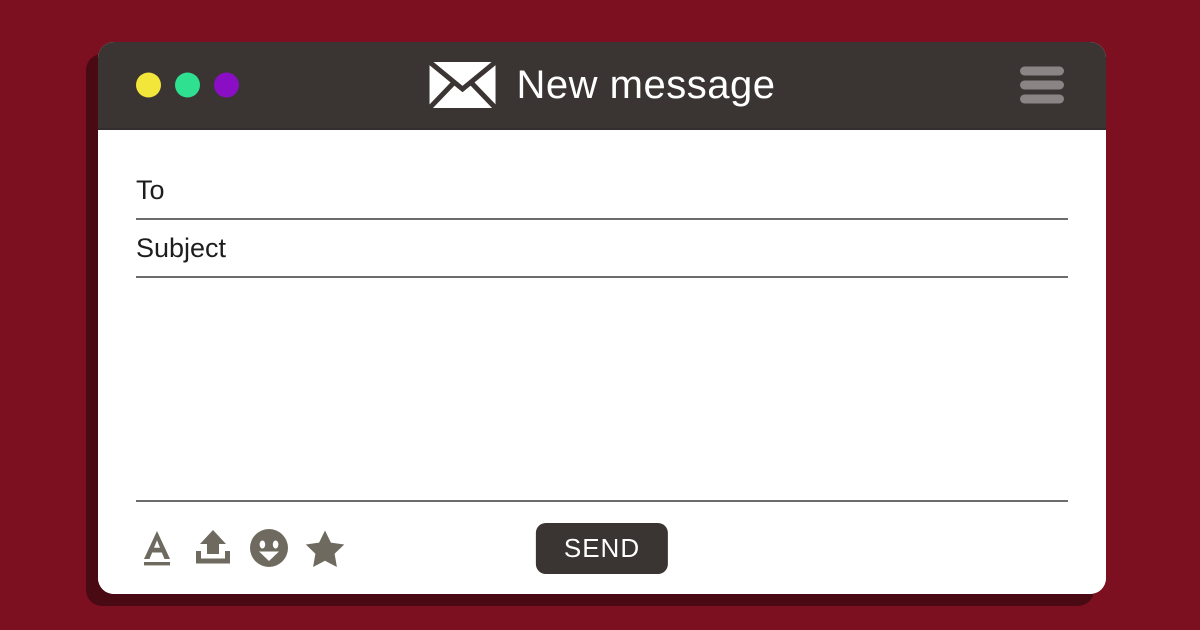 This screenshot has width=1200, height=630. I want to click on window-dot-green, so click(187, 85).